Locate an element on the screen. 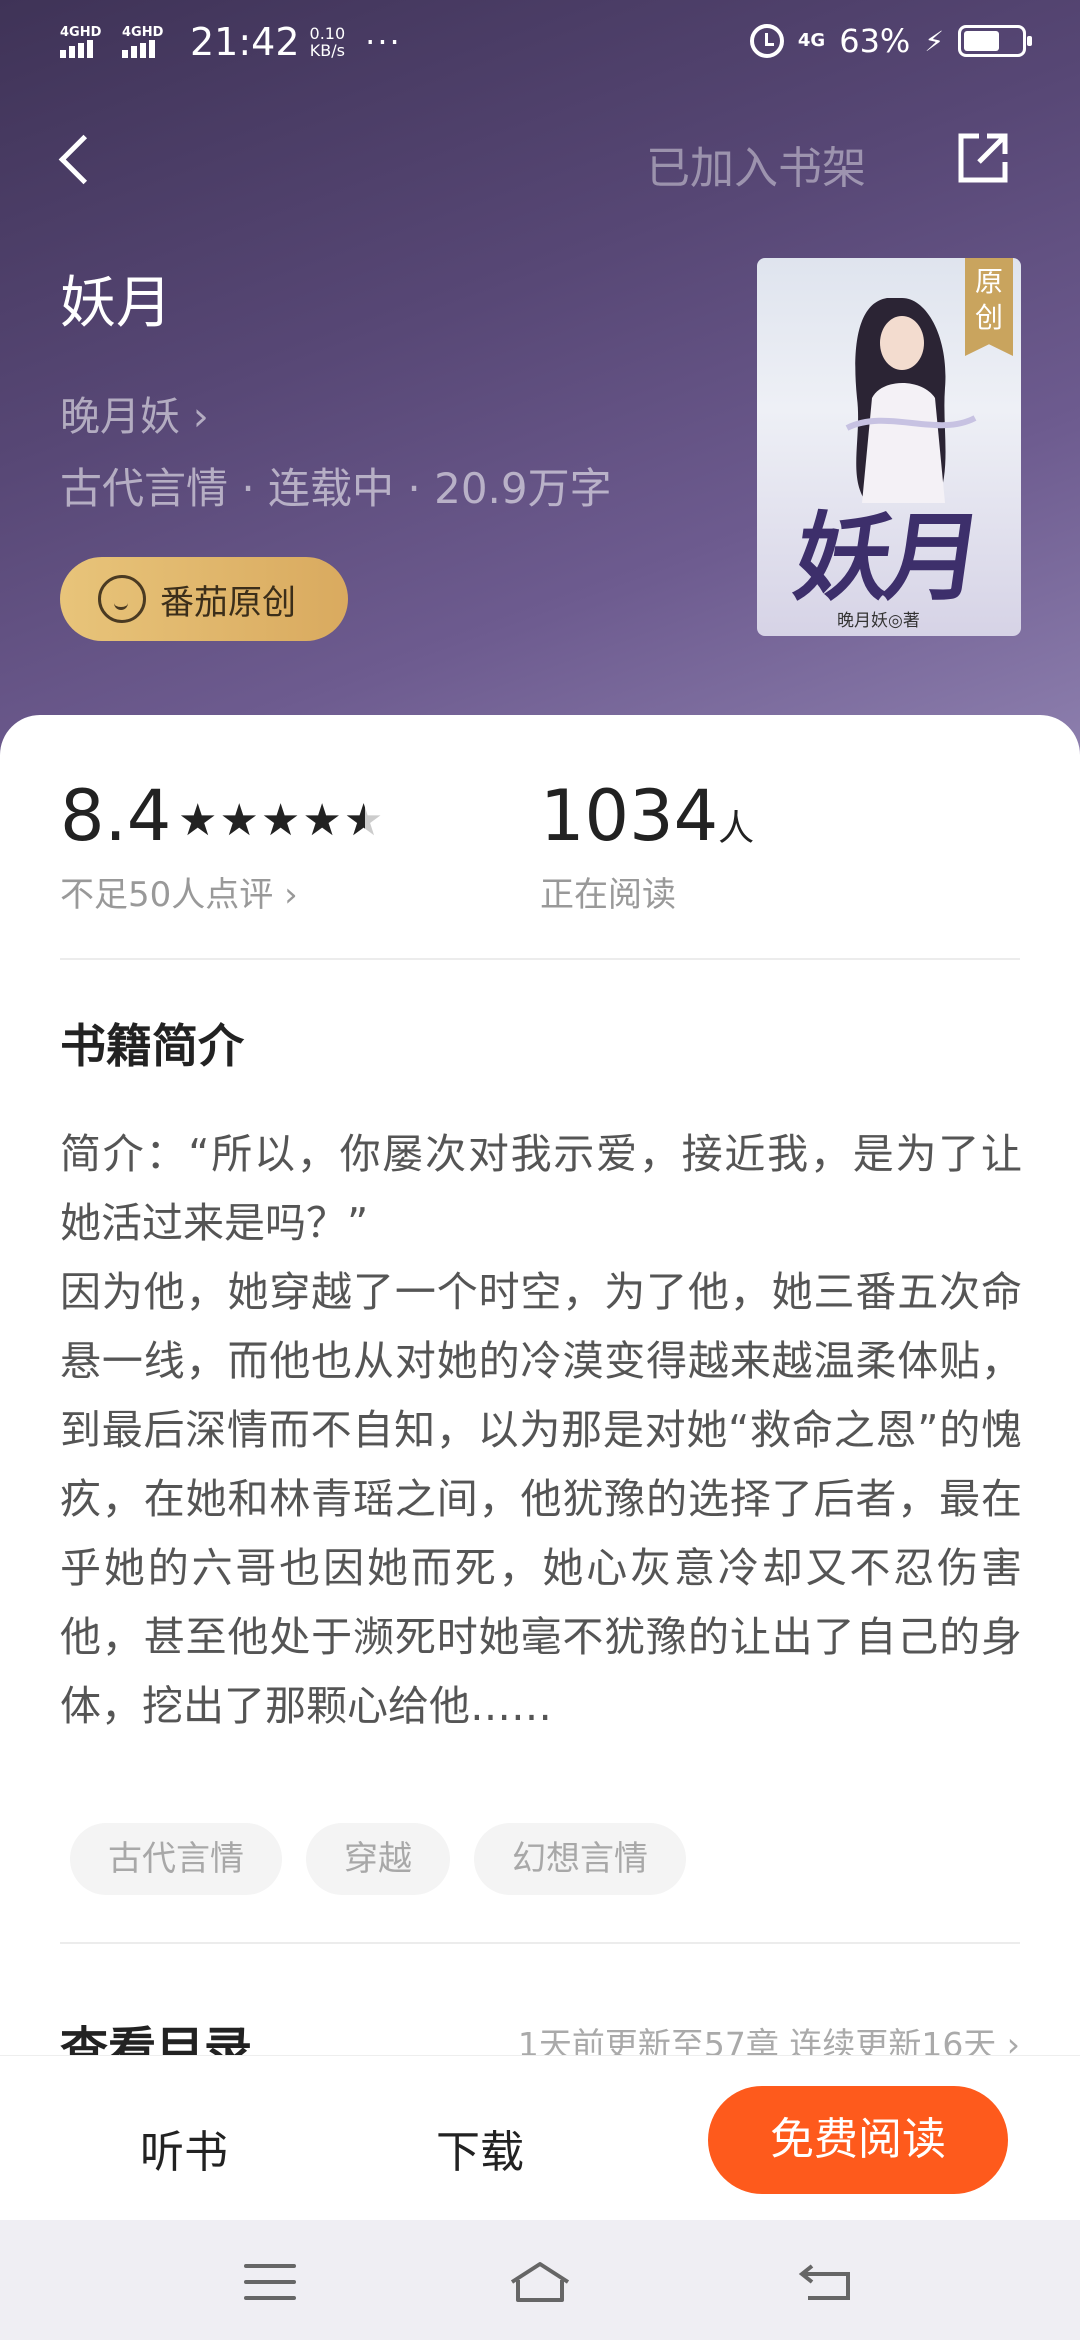 This screenshot has width=1080, height=2340. reviews-link: 不足50人点评 › is located at coordinates (179, 891).